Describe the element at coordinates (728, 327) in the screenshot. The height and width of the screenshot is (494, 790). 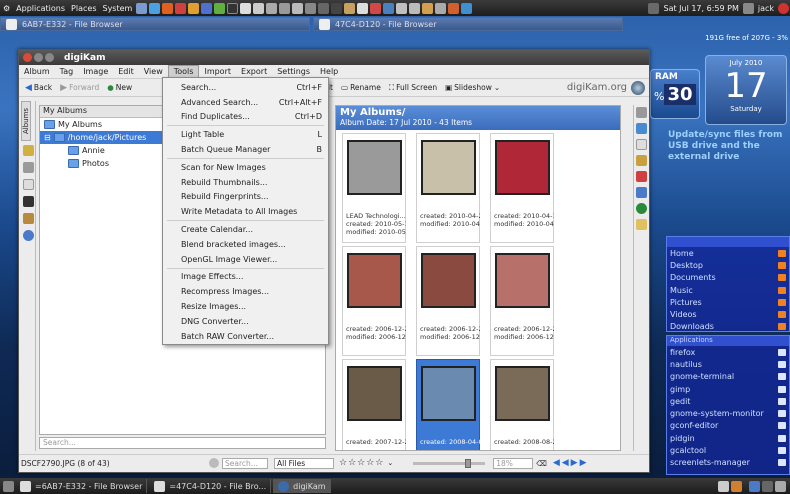
I see `place-downloads: Downloads` at that location.